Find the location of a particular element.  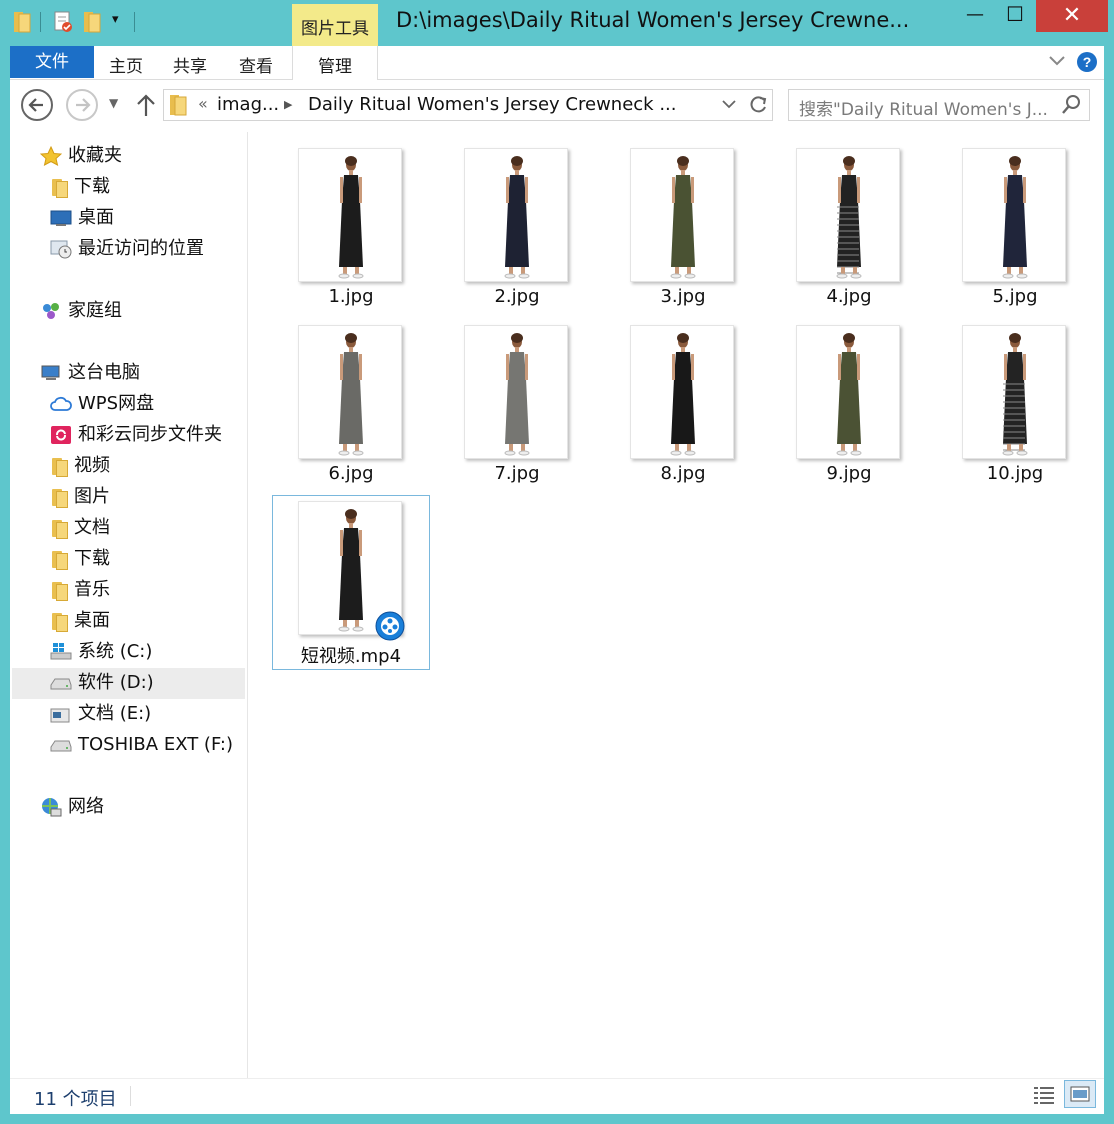

navpane-item-downloads: 下载 is located at coordinates (80, 187).